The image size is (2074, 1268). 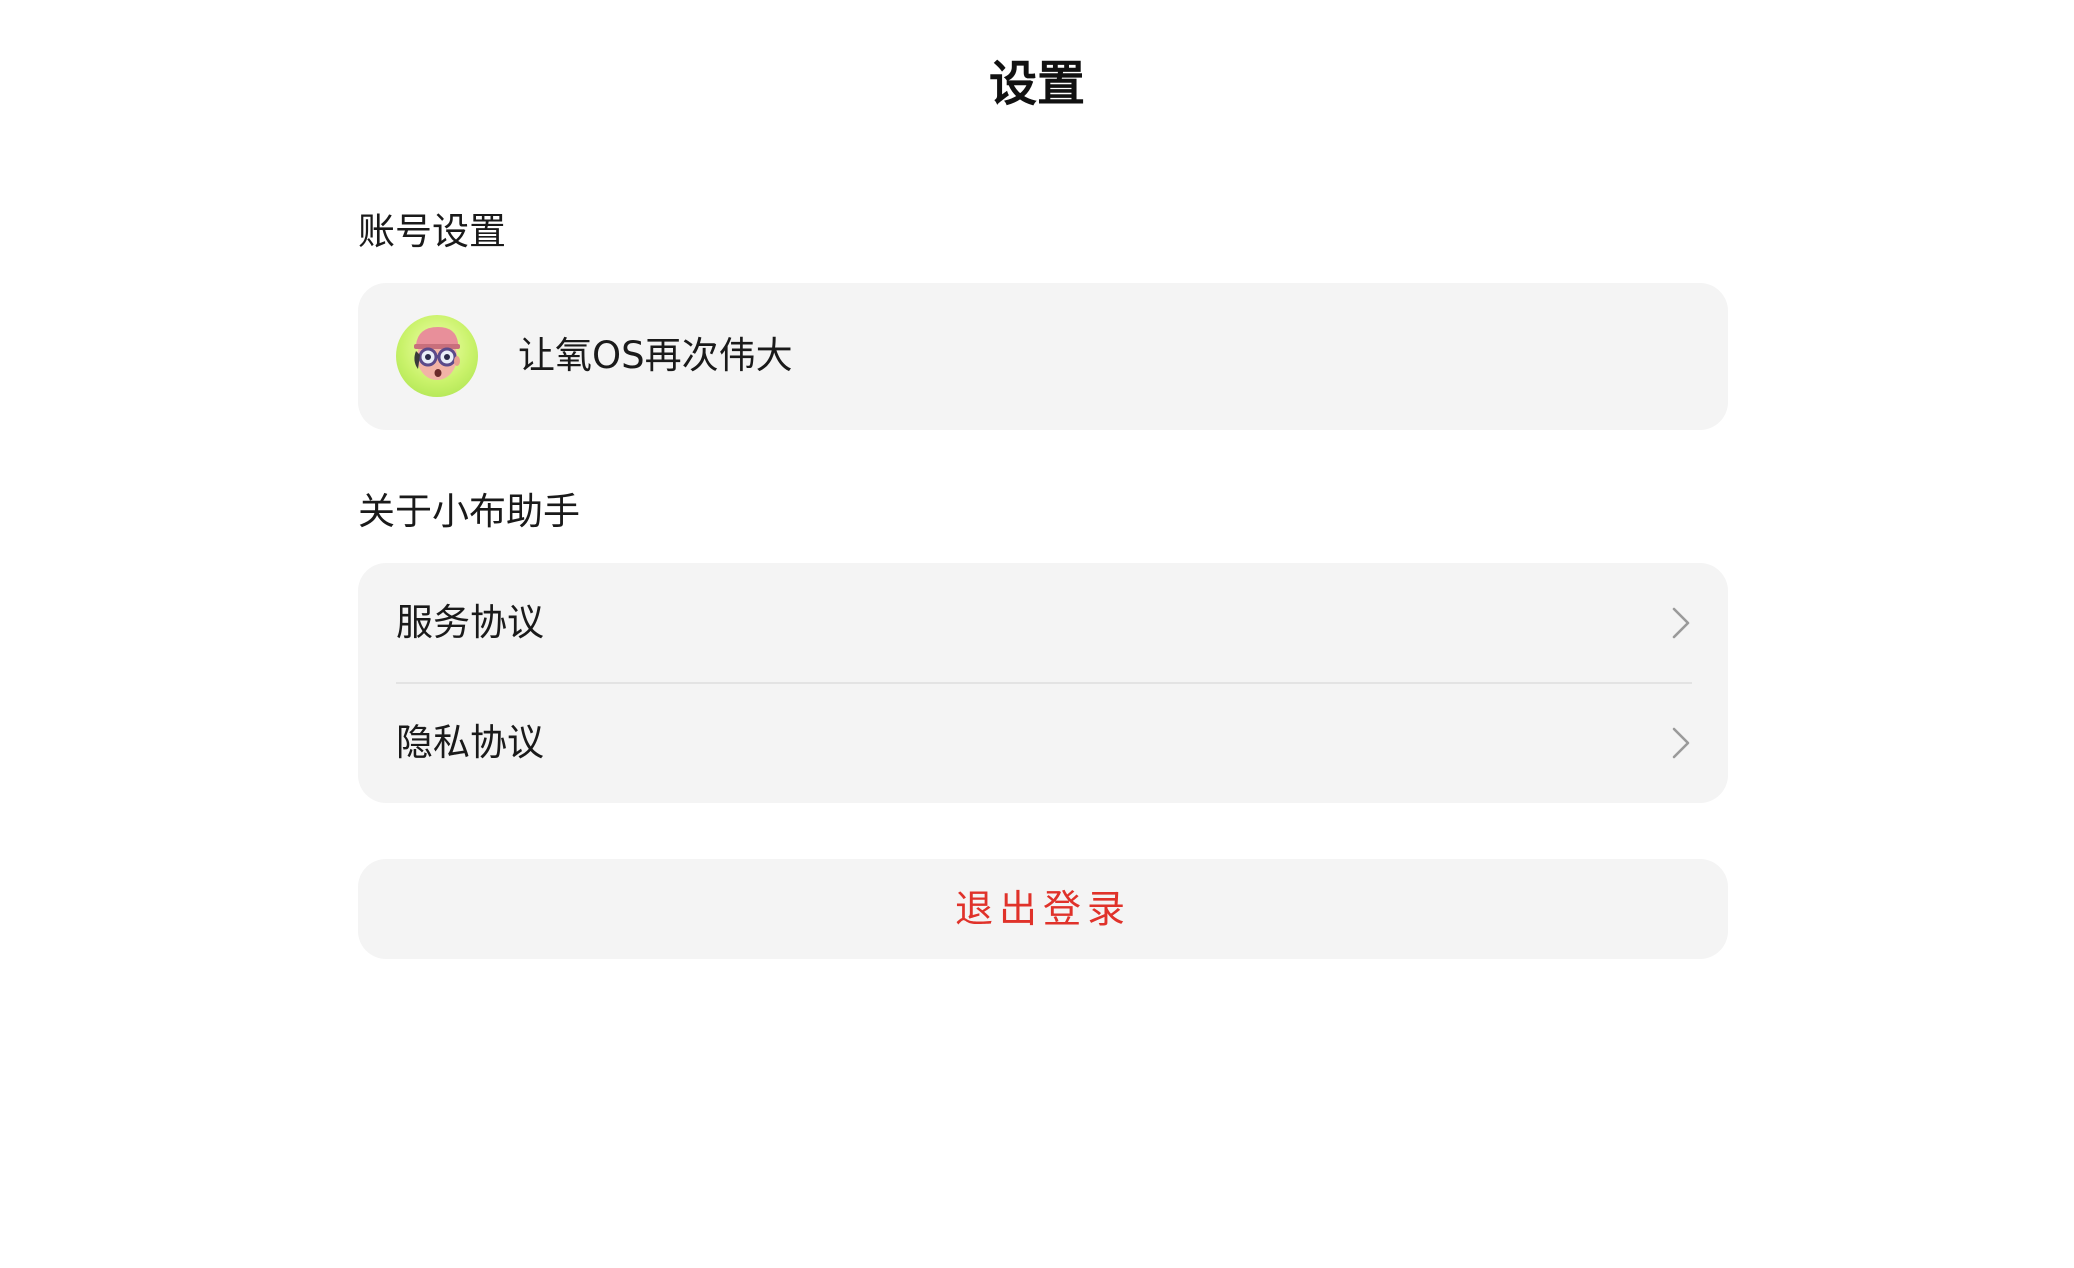 What do you see at coordinates (655, 355) in the screenshot?
I see `account-username: 让氧OS再次伟大` at bounding box center [655, 355].